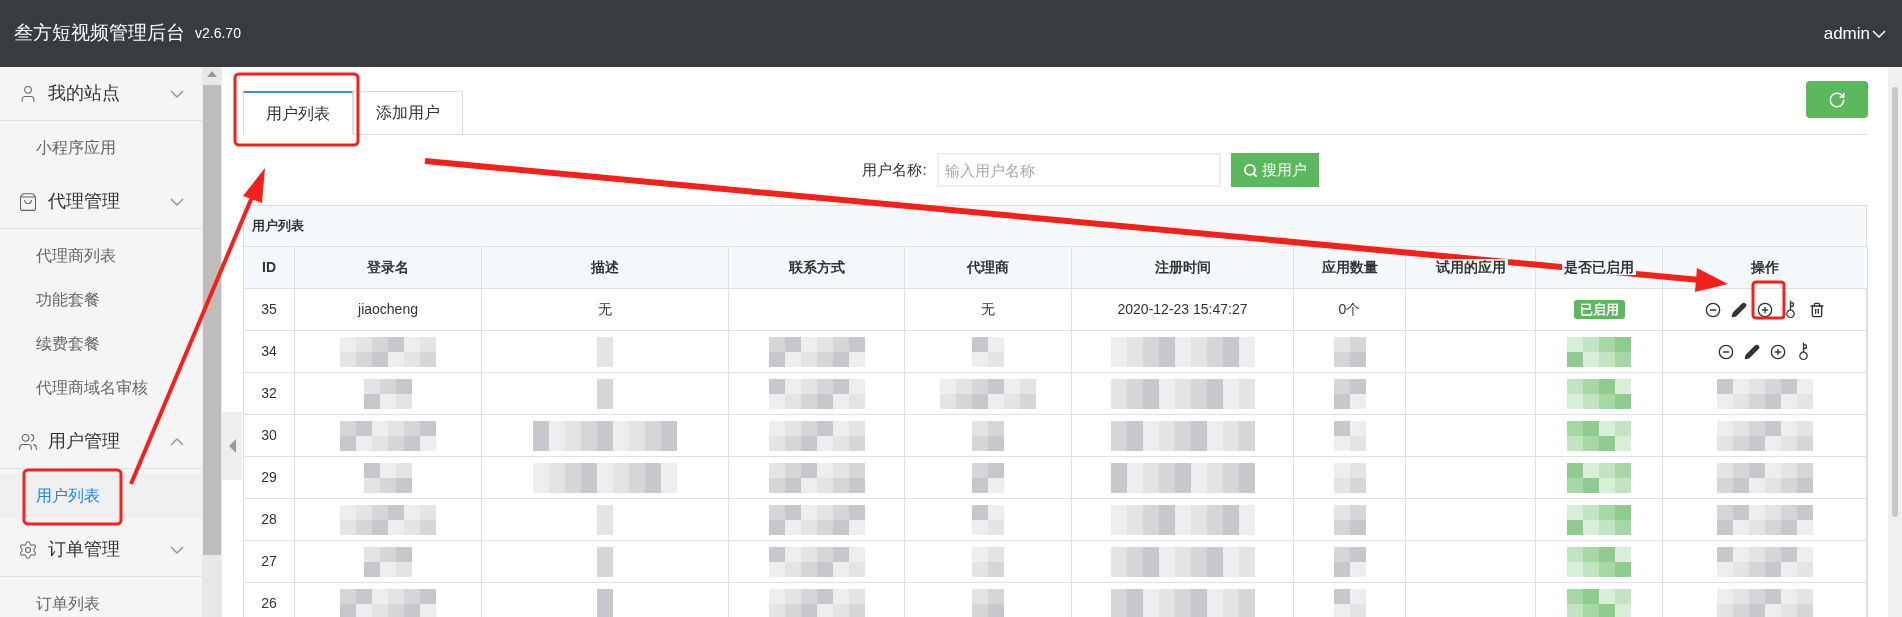  What do you see at coordinates (101, 148) in the screenshot?
I see `sidebar-item: 小程序应用` at bounding box center [101, 148].